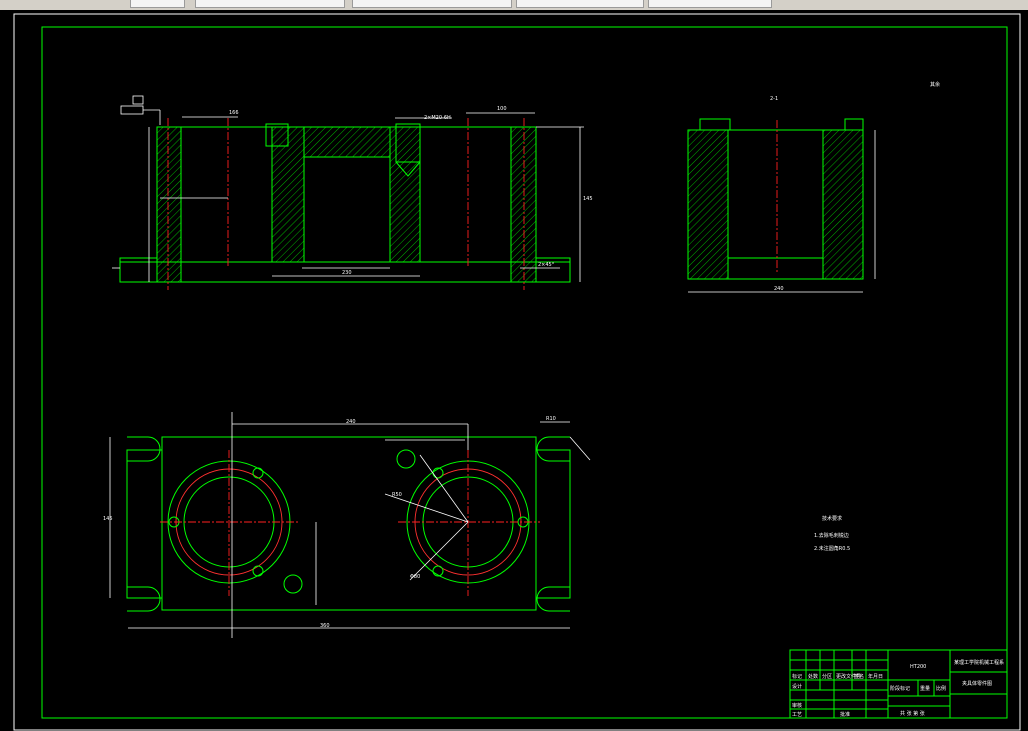 This screenshot has width=1028, height=731. I want to click on notes-line-1: 1.去除毛刺锐边, so click(831, 535).